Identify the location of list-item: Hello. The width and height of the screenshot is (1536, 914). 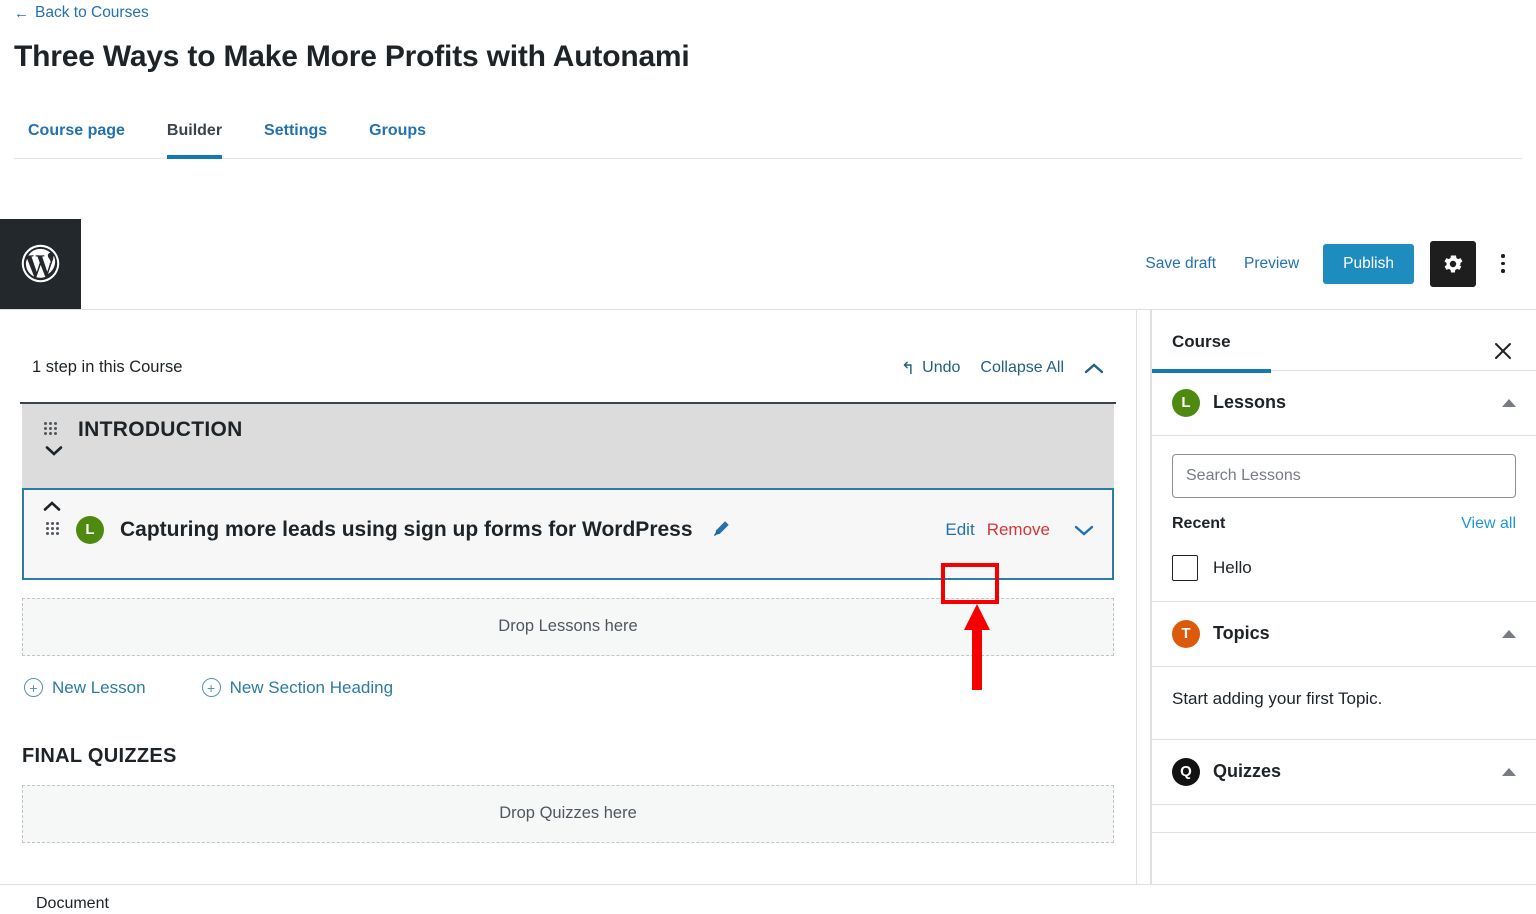
(1344, 567).